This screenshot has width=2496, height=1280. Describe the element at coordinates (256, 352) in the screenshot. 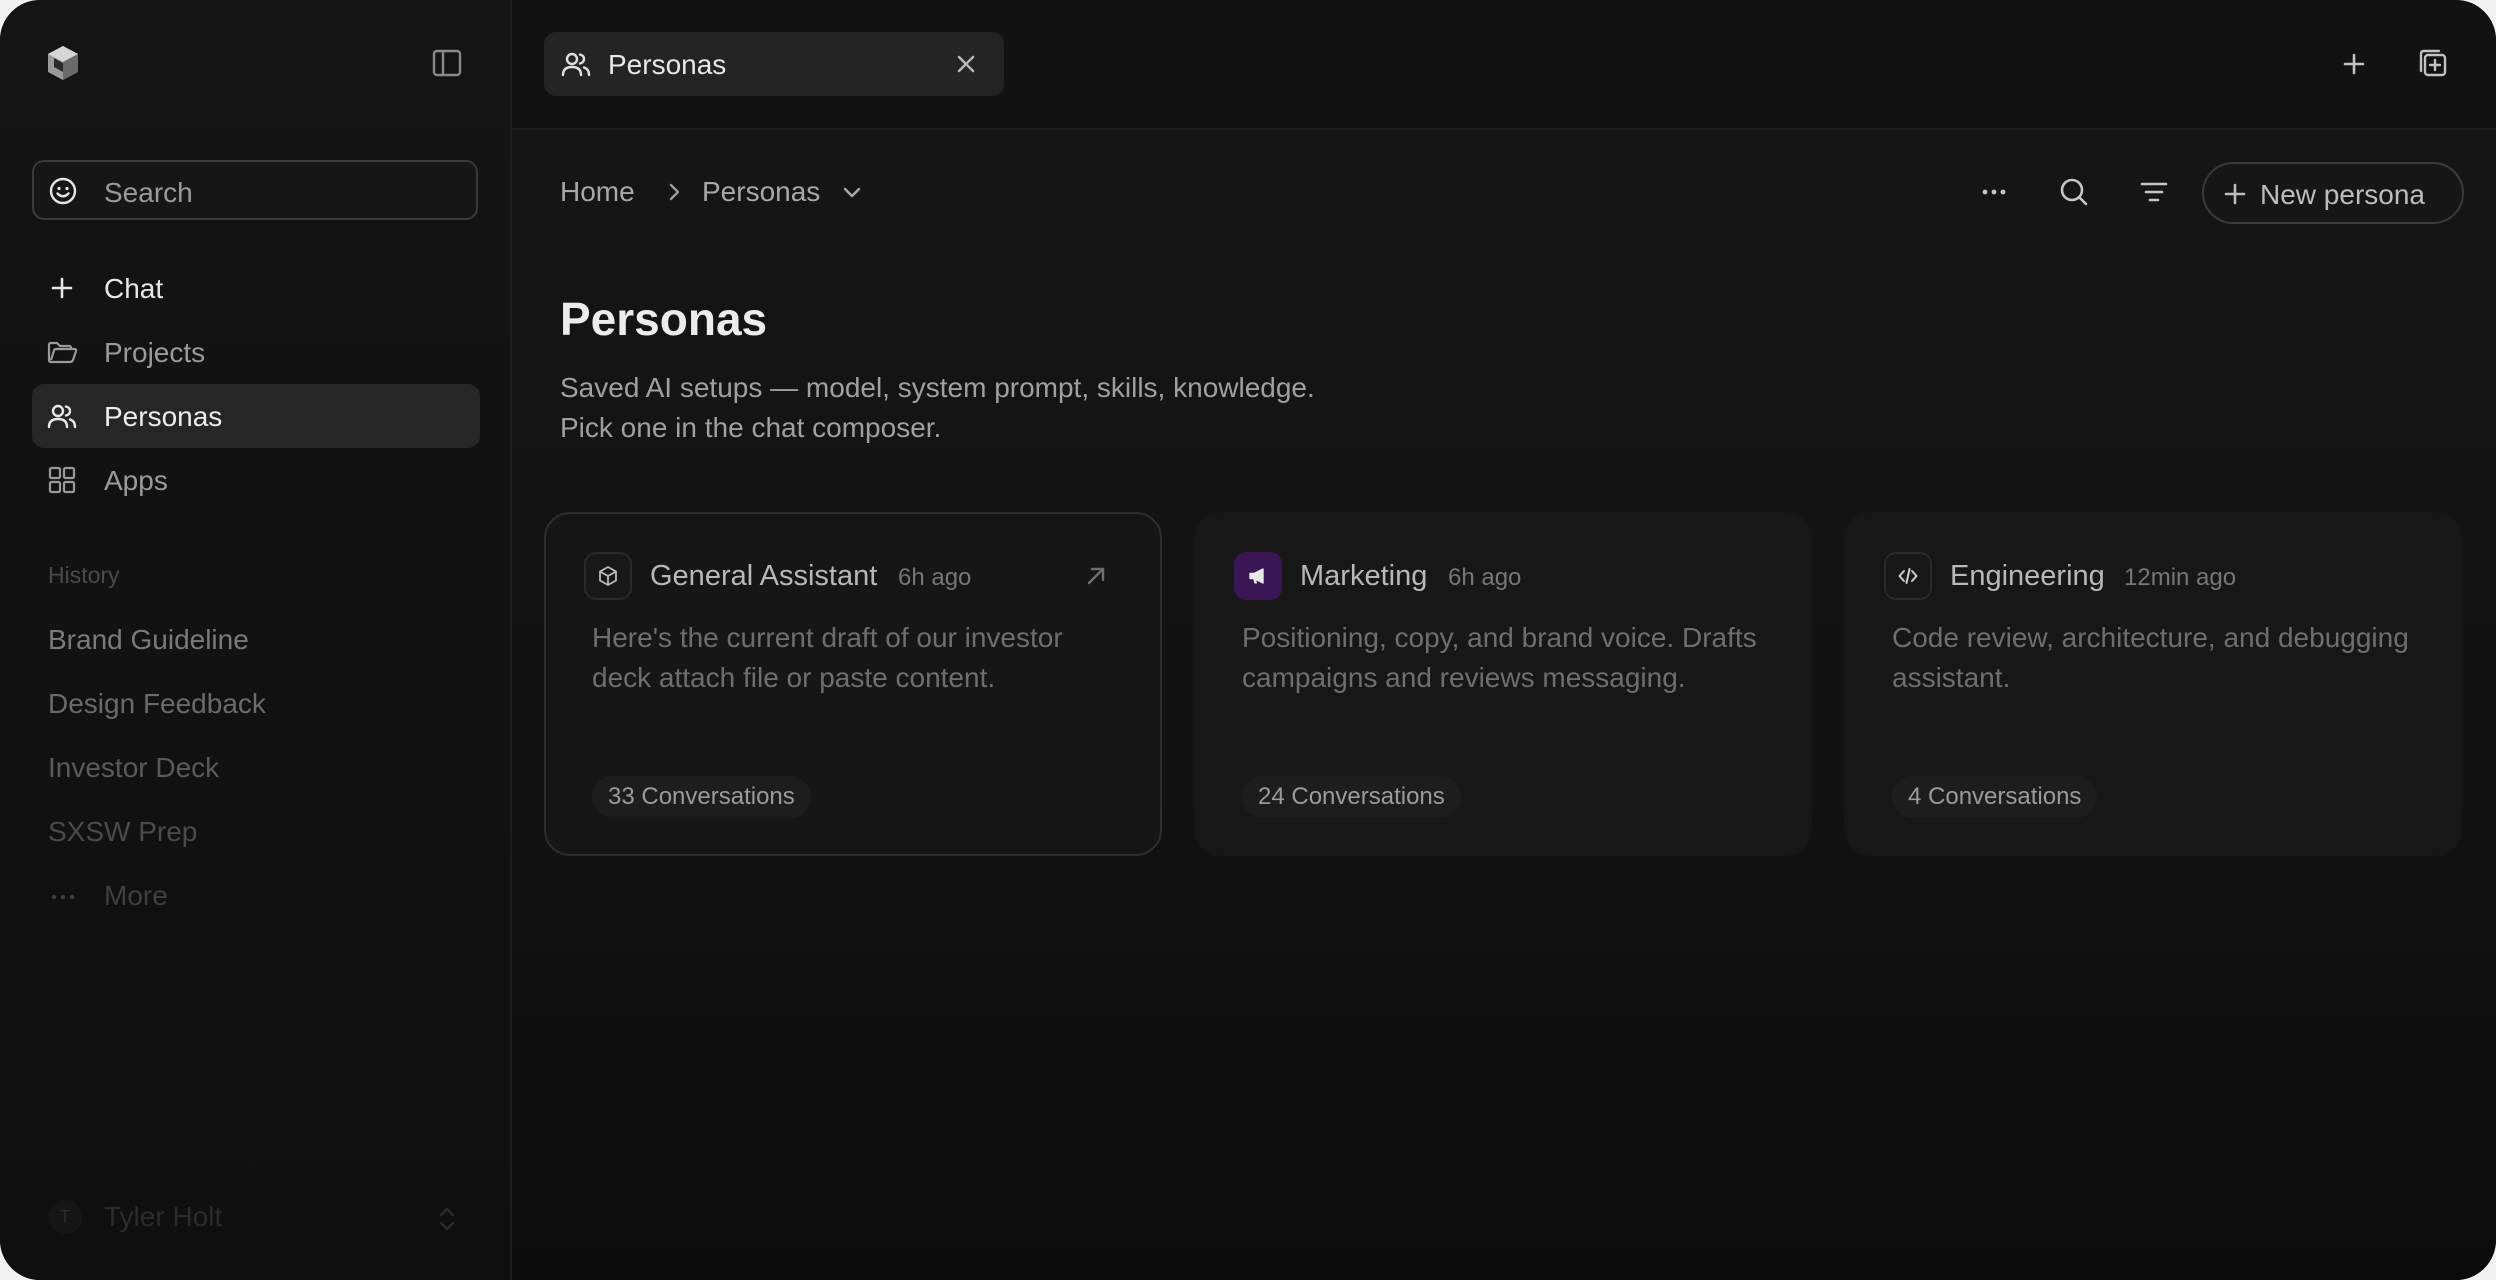

I see `nav-item-projects: Projects` at that location.